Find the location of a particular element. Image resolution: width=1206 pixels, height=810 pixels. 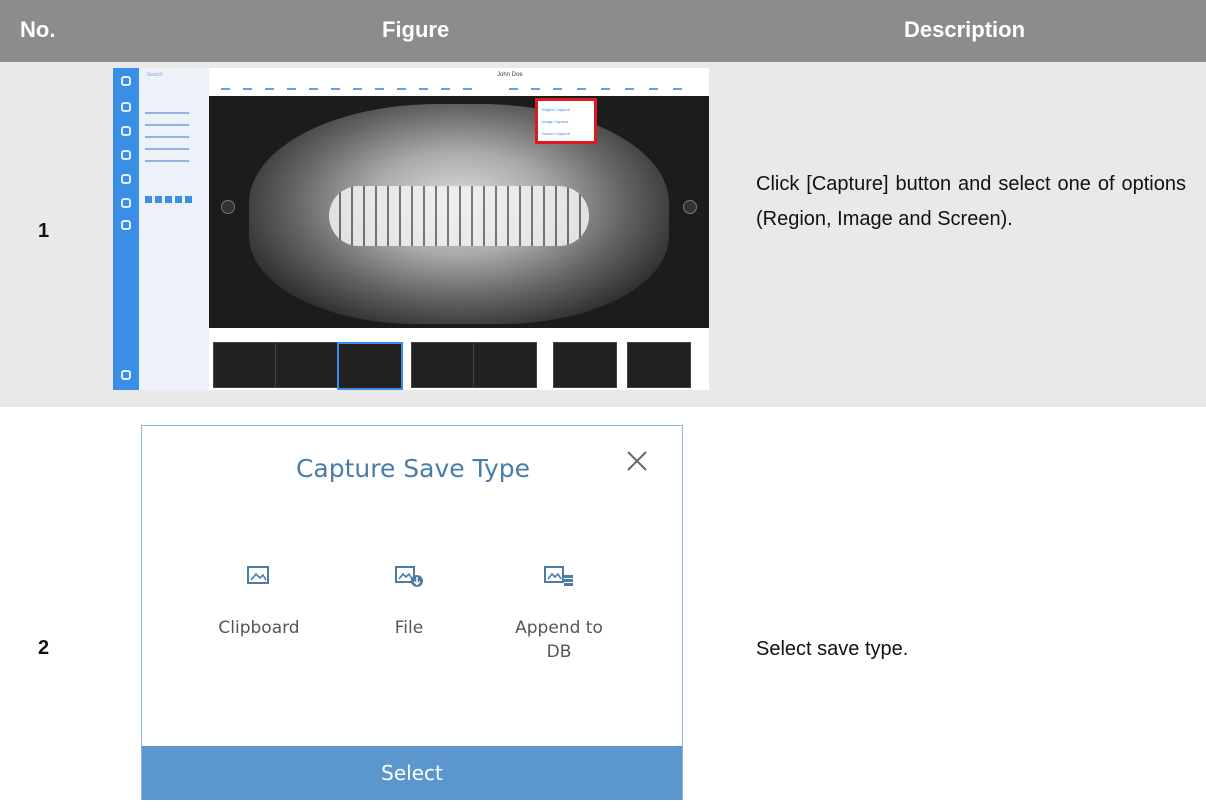

option-file: File is located at coordinates (409, 602).